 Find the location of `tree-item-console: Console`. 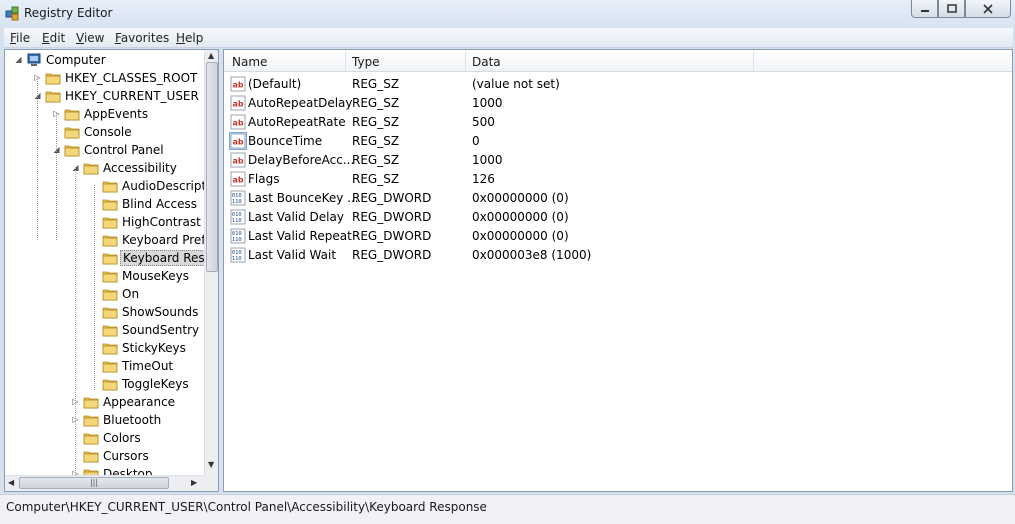

tree-item-console: Console is located at coordinates (104, 132).